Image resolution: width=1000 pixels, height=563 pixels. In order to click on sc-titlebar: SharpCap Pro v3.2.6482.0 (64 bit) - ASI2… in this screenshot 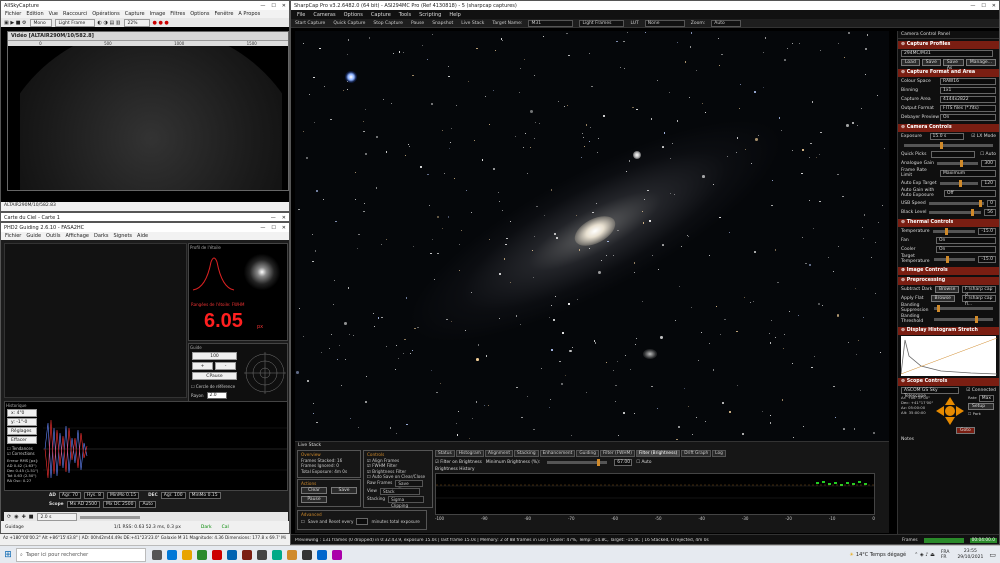, I will do `click(645, 5)`.